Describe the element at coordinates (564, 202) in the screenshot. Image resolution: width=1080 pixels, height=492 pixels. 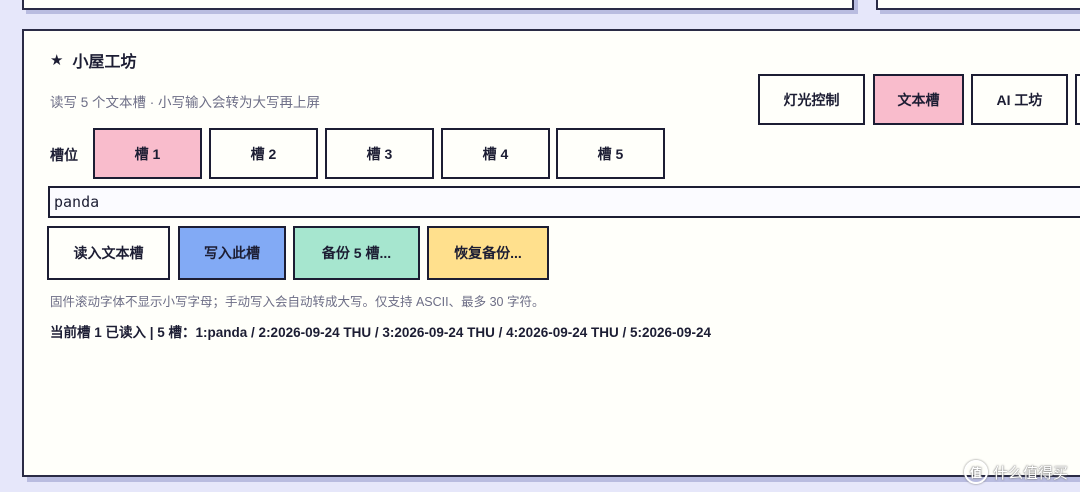
I see `slot-text-input` at that location.